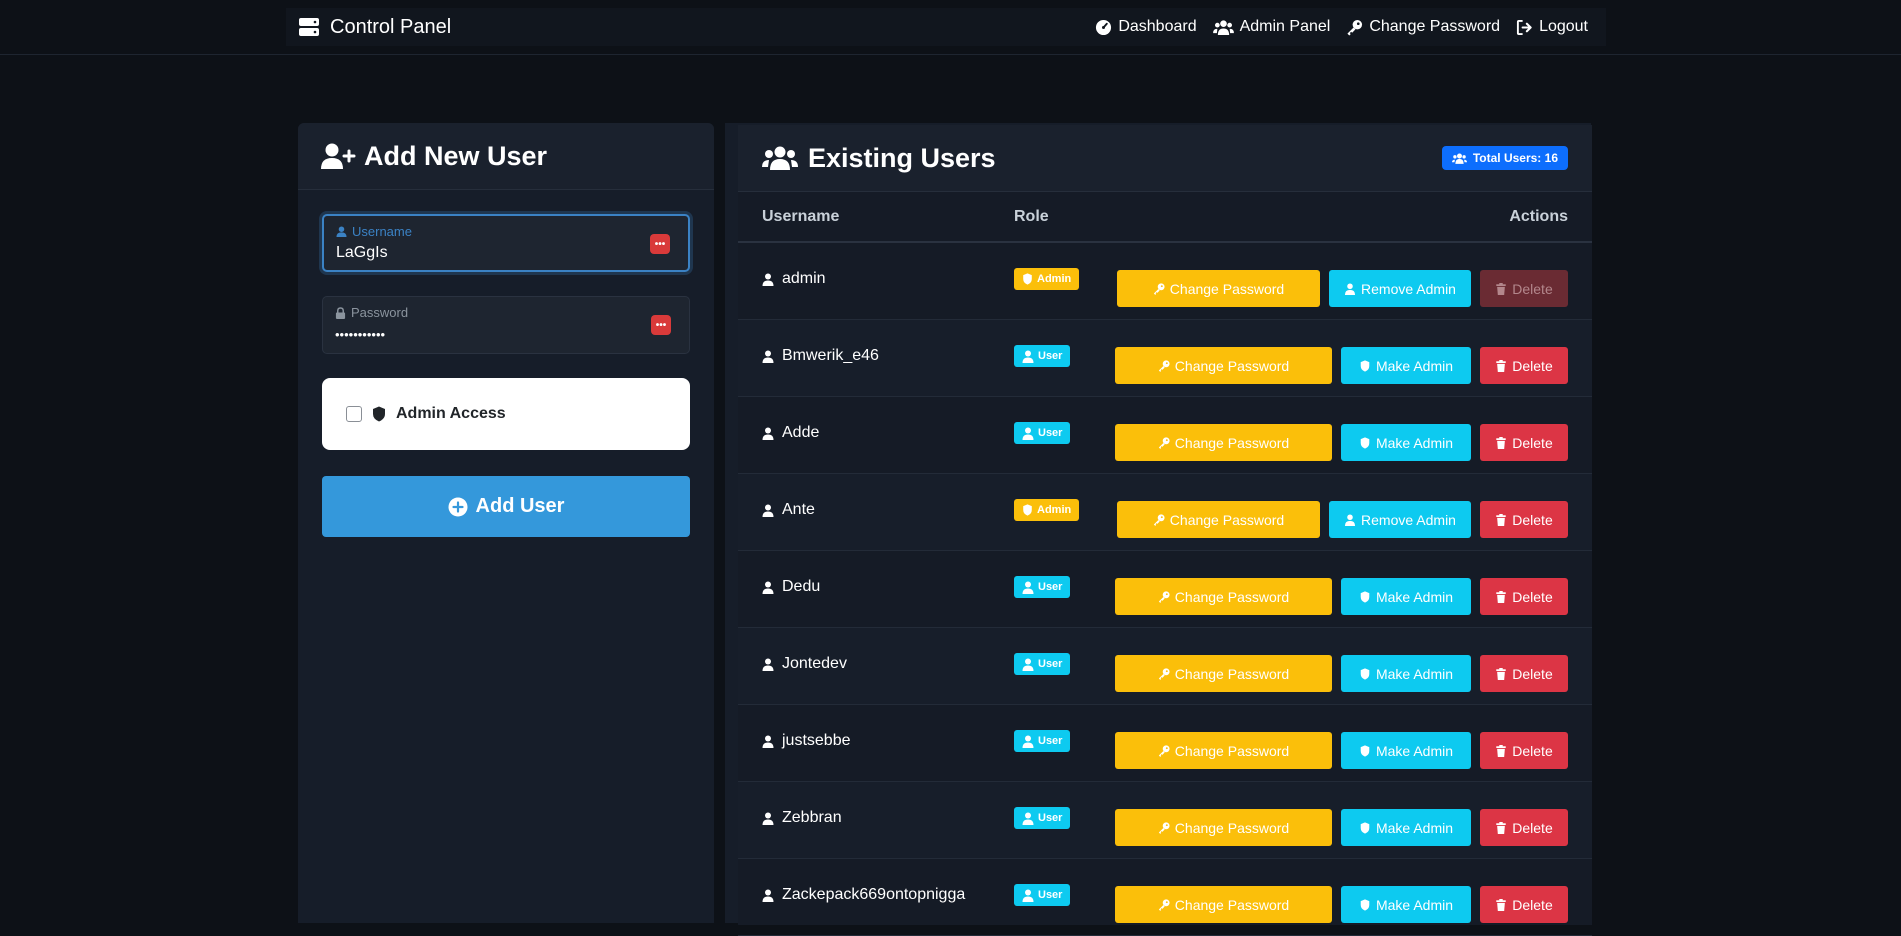  Describe the element at coordinates (874, 894) in the screenshot. I see `username-text: Zackepack669ontopnigga` at that location.